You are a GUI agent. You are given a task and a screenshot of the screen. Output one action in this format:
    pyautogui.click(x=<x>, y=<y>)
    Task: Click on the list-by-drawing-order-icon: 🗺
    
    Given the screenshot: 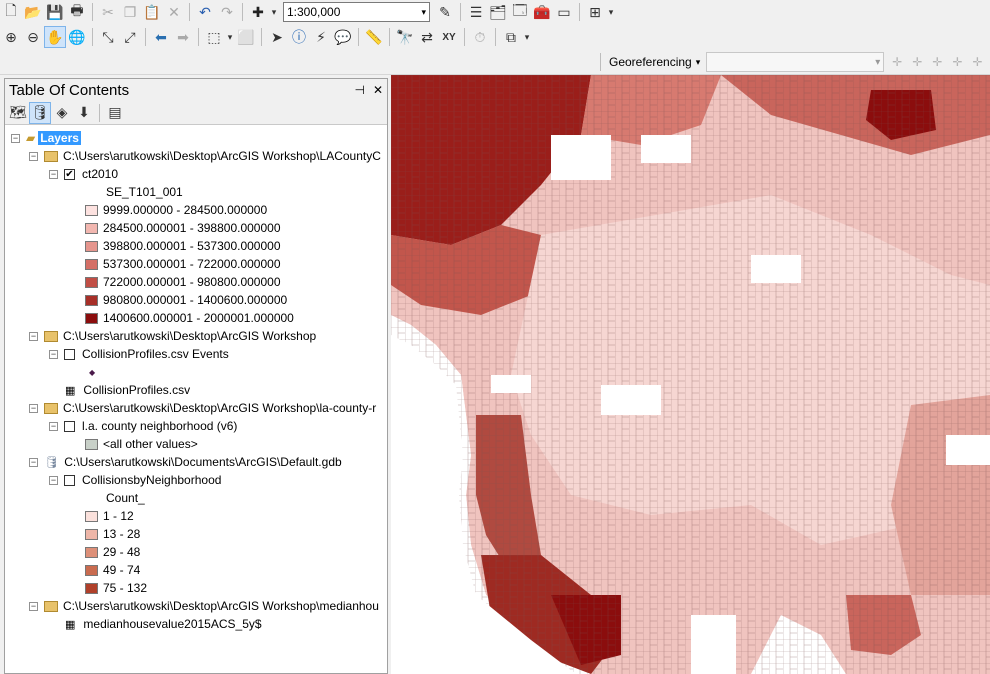 What is the action you would take?
    pyautogui.click(x=18, y=113)
    